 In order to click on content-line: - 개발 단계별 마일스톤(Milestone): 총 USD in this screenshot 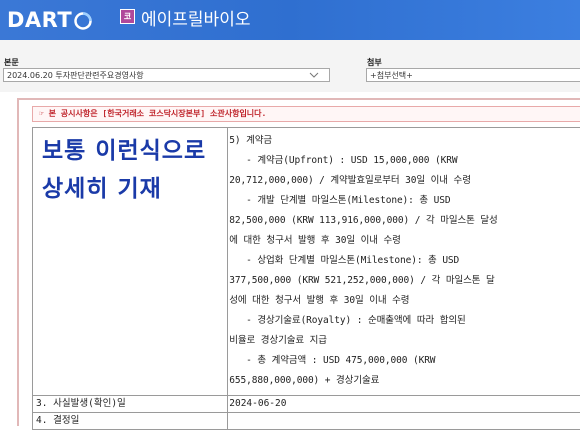, I will do `click(404, 201)`.